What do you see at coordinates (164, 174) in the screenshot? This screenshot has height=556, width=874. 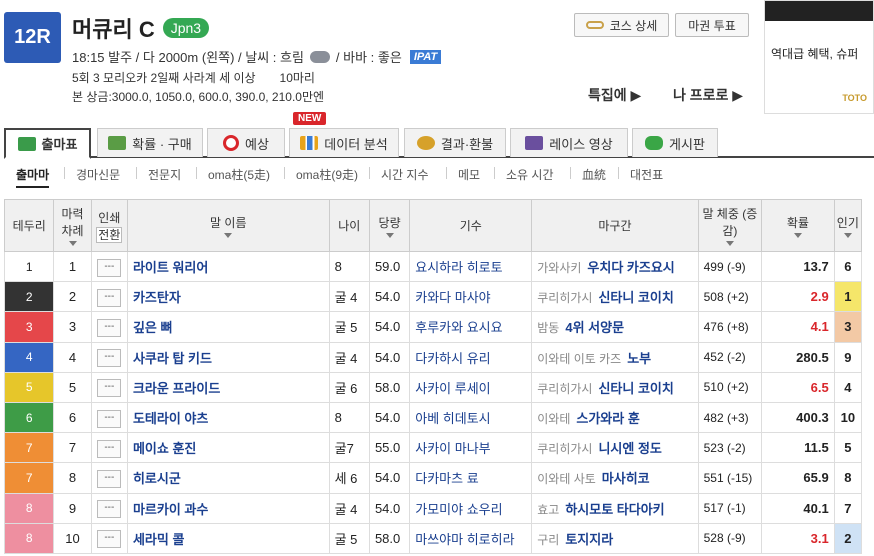 I see `subnav-expert: 전문지` at bounding box center [164, 174].